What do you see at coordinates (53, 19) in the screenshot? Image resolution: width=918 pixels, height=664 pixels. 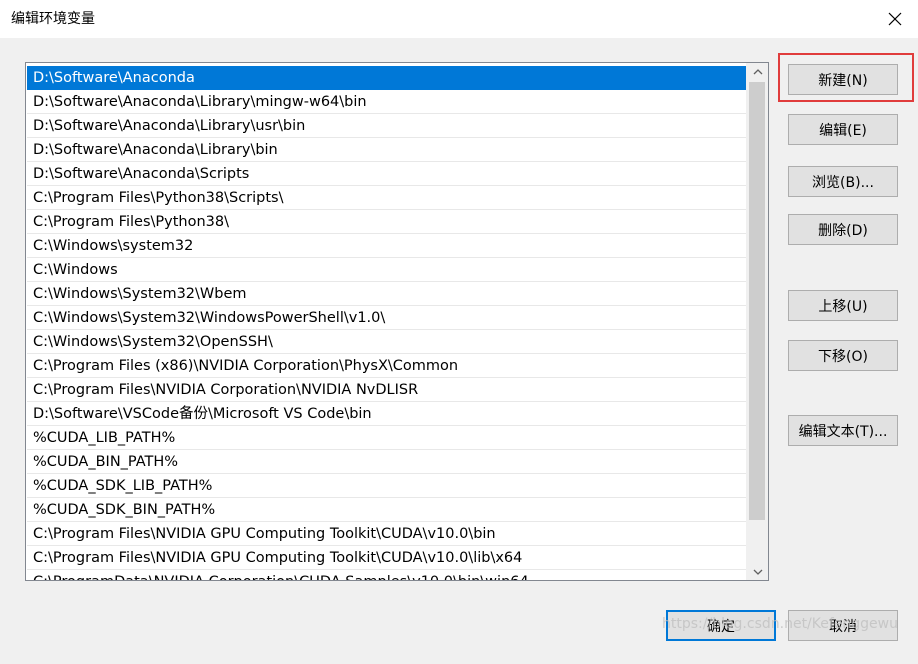 I see `window-title: 编辑环境变量` at bounding box center [53, 19].